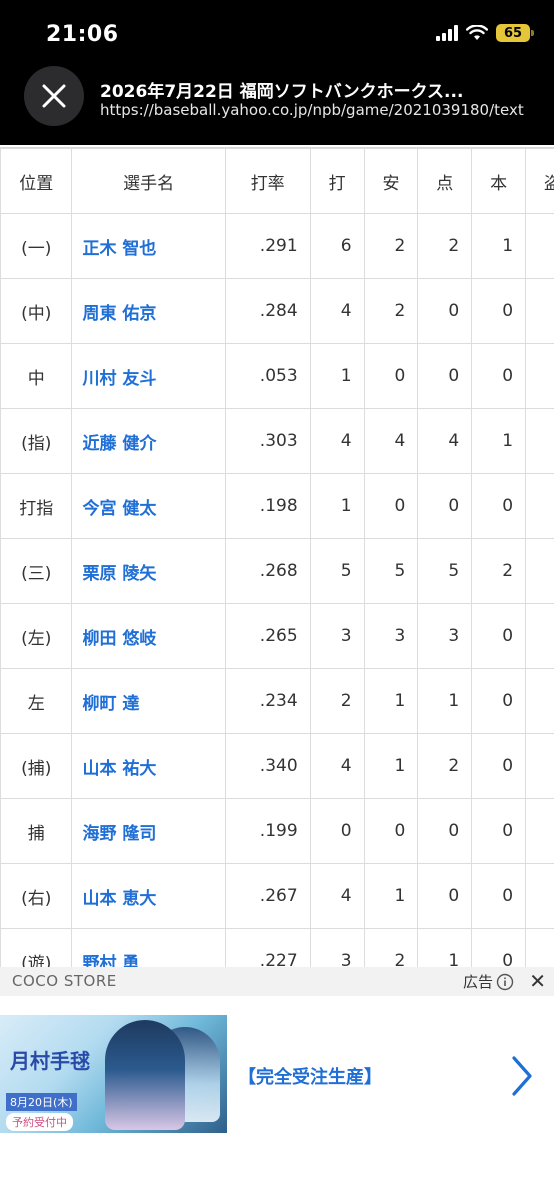  What do you see at coordinates (148, 947) in the screenshot?
I see `player-name-link: 野村 勇` at bounding box center [148, 947].